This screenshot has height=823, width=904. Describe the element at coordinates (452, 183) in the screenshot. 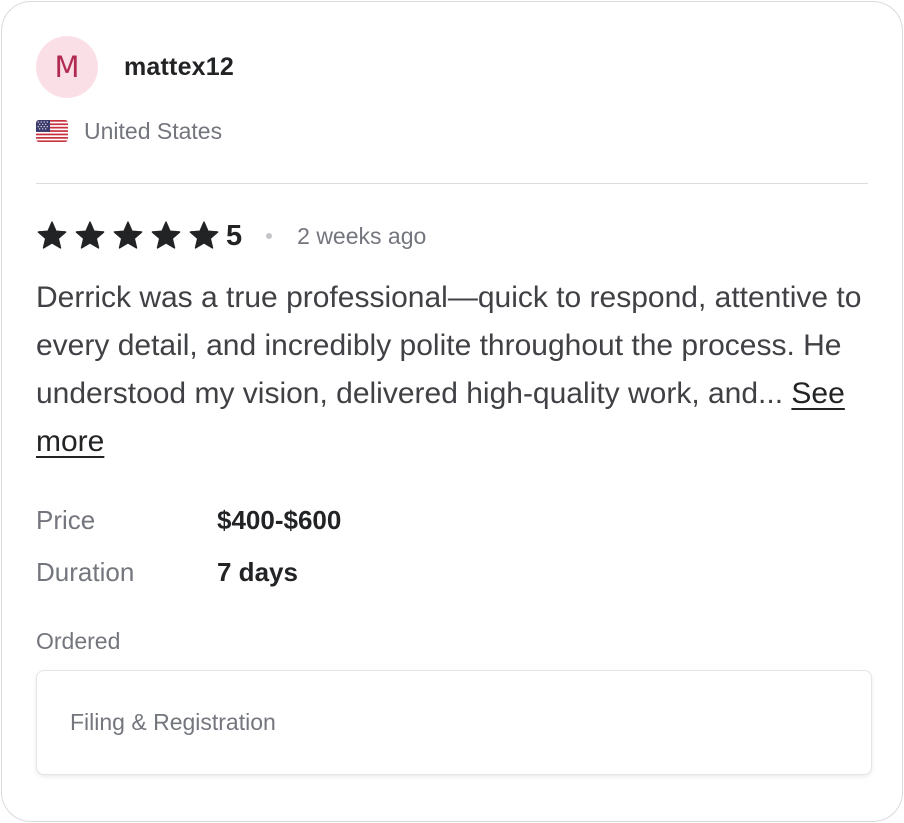

I see `divider` at that location.